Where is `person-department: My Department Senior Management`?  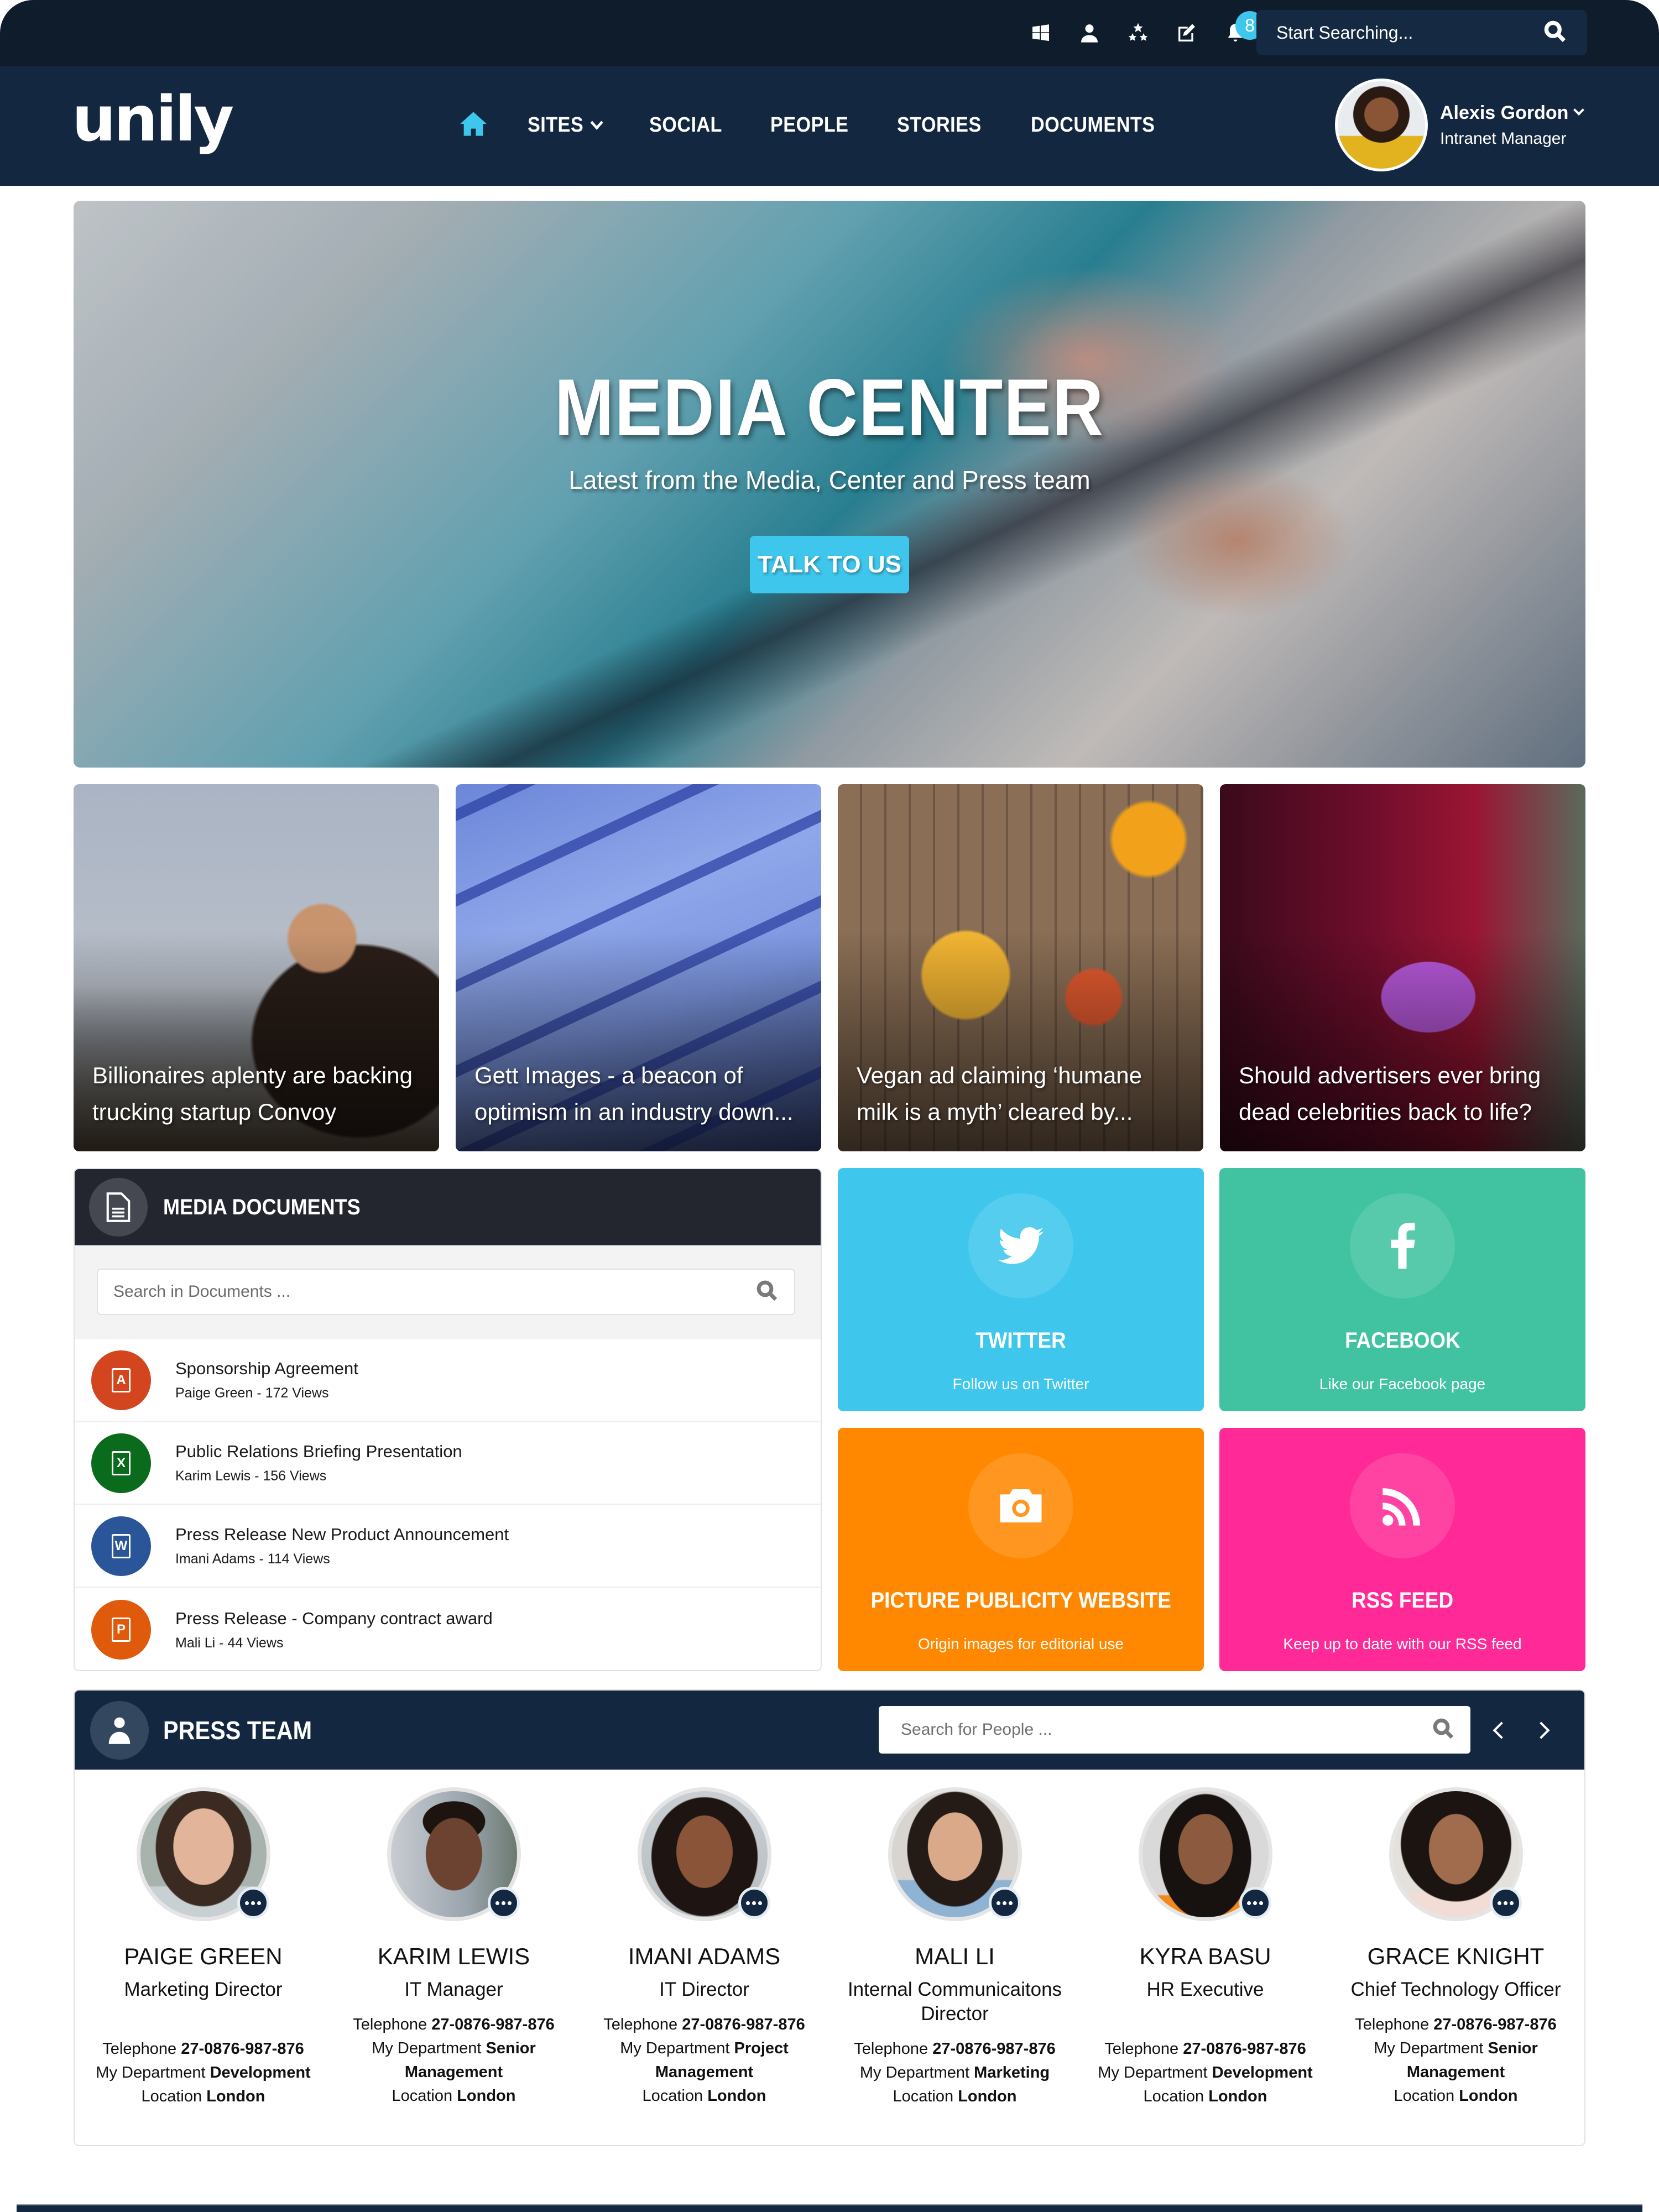 person-department: My Department Senior Management is located at coordinates (1456, 2060).